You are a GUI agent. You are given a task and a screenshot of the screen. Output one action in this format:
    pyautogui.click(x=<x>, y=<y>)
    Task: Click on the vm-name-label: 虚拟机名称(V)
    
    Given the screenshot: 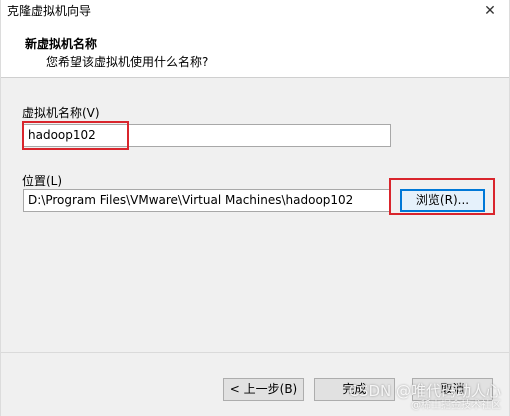 What is the action you would take?
    pyautogui.click(x=61, y=113)
    